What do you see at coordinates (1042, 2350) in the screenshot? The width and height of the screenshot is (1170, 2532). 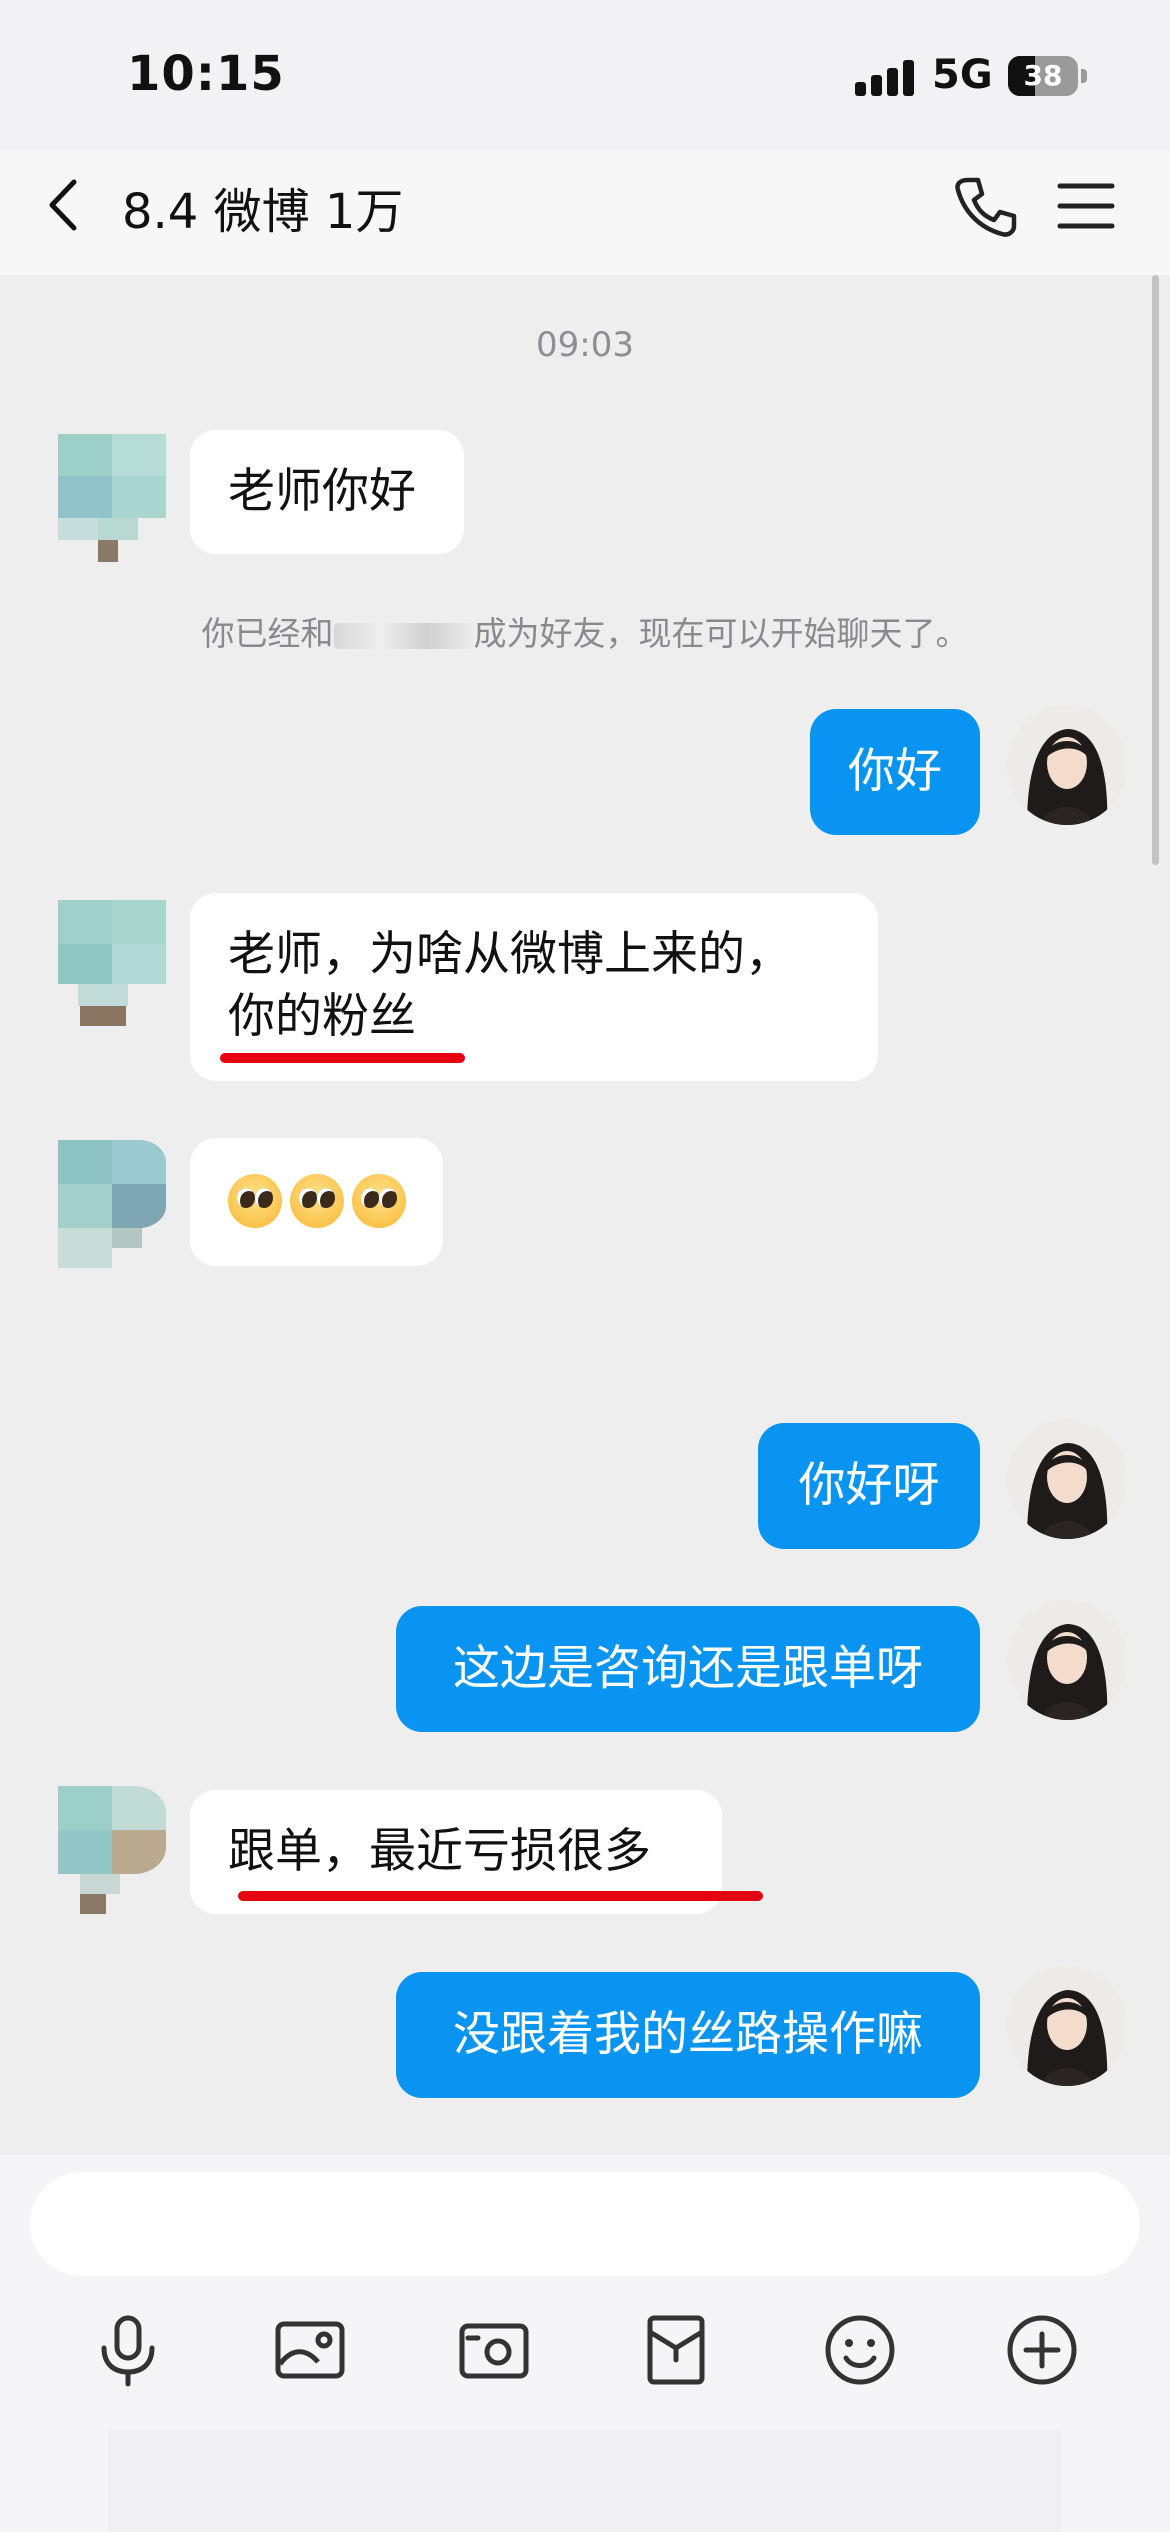 I see `plus-icon` at bounding box center [1042, 2350].